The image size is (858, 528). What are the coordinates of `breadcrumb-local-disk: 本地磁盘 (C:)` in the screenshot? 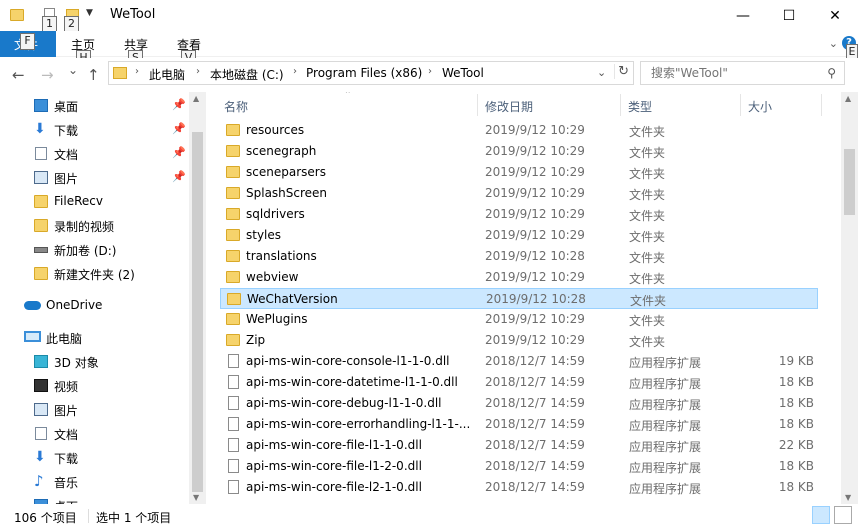 It's located at (247, 74).